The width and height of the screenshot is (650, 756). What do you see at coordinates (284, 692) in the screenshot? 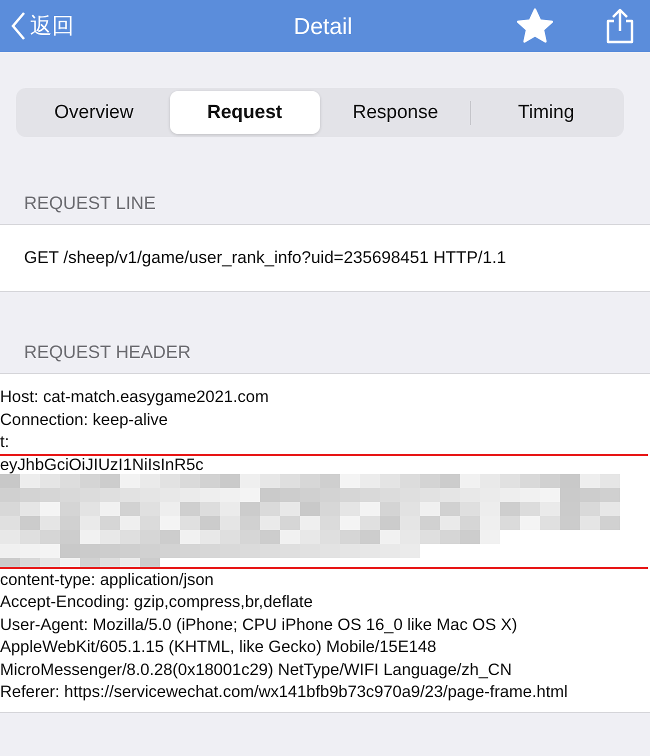
I see `header-line: Referer: https://servicewechat.com/wx141bfb9b73c970a9/23/page-frame.html` at bounding box center [284, 692].